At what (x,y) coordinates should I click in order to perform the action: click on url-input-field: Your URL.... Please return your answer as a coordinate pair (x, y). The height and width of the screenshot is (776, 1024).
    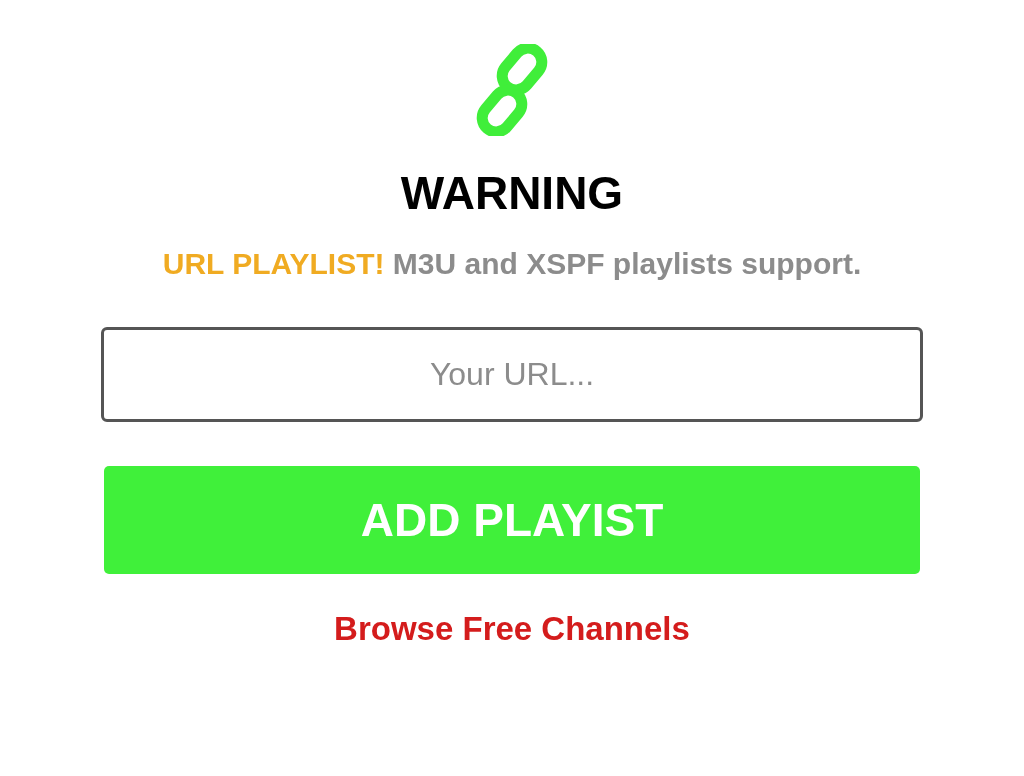
    Looking at the image, I should click on (512, 375).